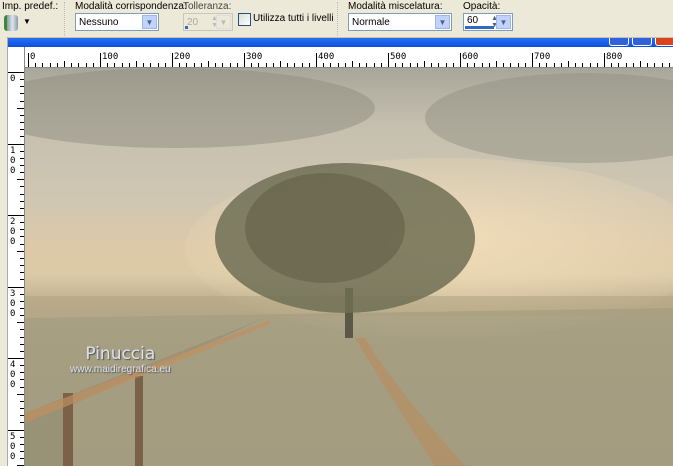 Image resolution: width=673 pixels, height=466 pixels. What do you see at coordinates (33, 57) in the screenshot?
I see `ruler-label: 0` at bounding box center [33, 57].